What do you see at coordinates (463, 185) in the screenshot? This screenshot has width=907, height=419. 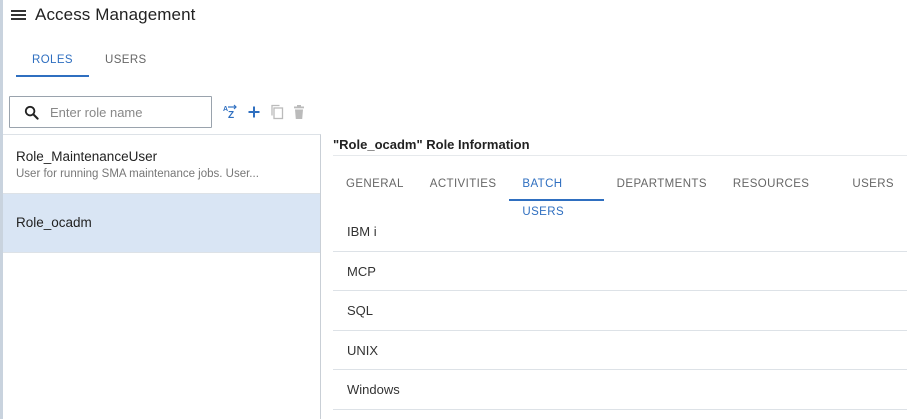 I see `tab-activities: ACTIVITIES` at bounding box center [463, 185].